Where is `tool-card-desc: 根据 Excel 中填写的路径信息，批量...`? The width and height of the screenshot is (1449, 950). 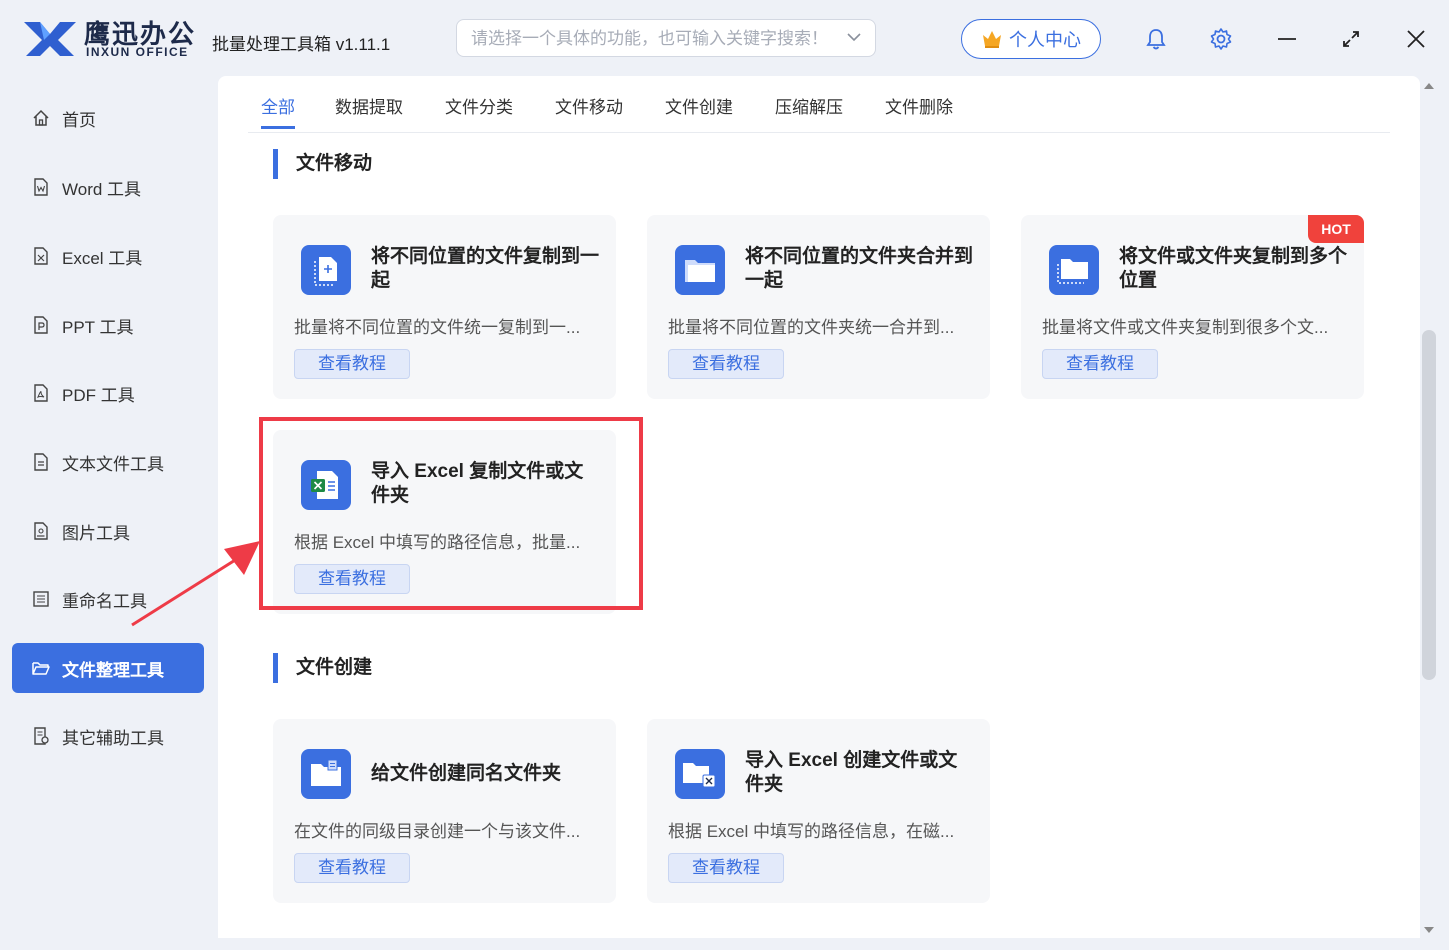 tool-card-desc: 根据 Excel 中填写的路径信息，批量... is located at coordinates (437, 542).